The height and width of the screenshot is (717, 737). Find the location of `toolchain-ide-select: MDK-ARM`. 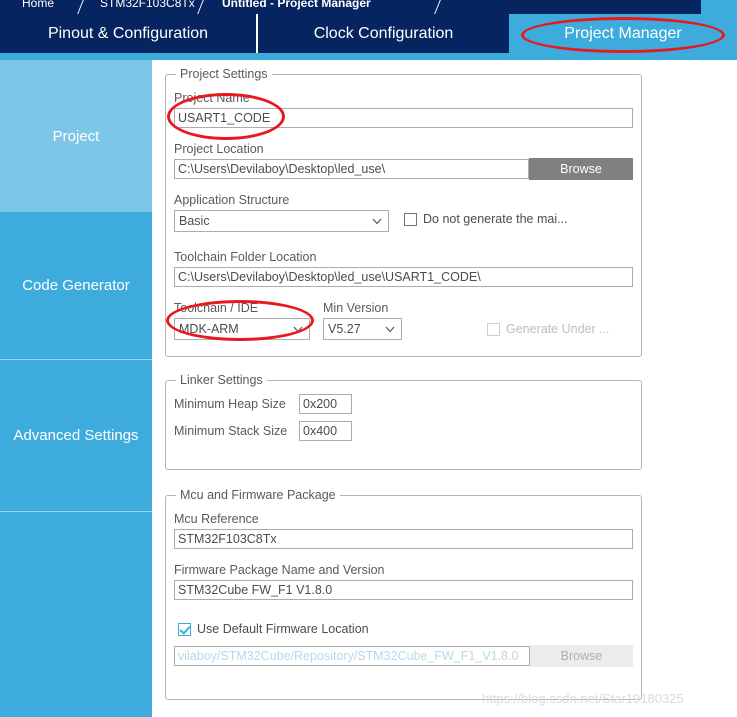

toolchain-ide-select: MDK-ARM is located at coordinates (242, 329).